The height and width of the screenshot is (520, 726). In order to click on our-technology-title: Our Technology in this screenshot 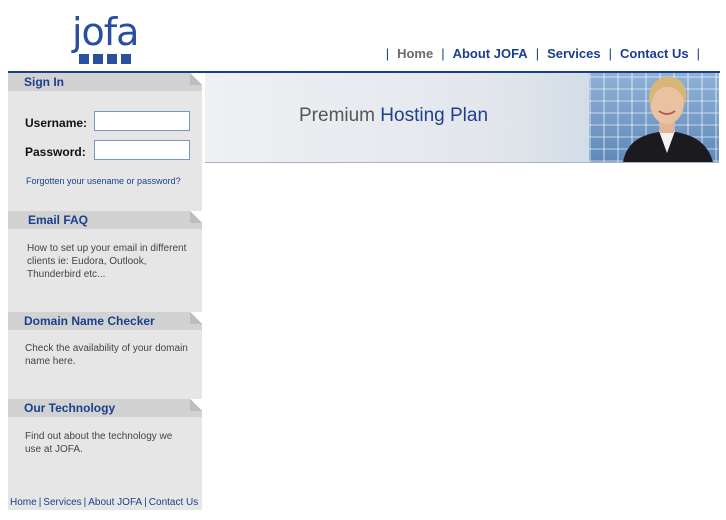, I will do `click(70, 408)`.